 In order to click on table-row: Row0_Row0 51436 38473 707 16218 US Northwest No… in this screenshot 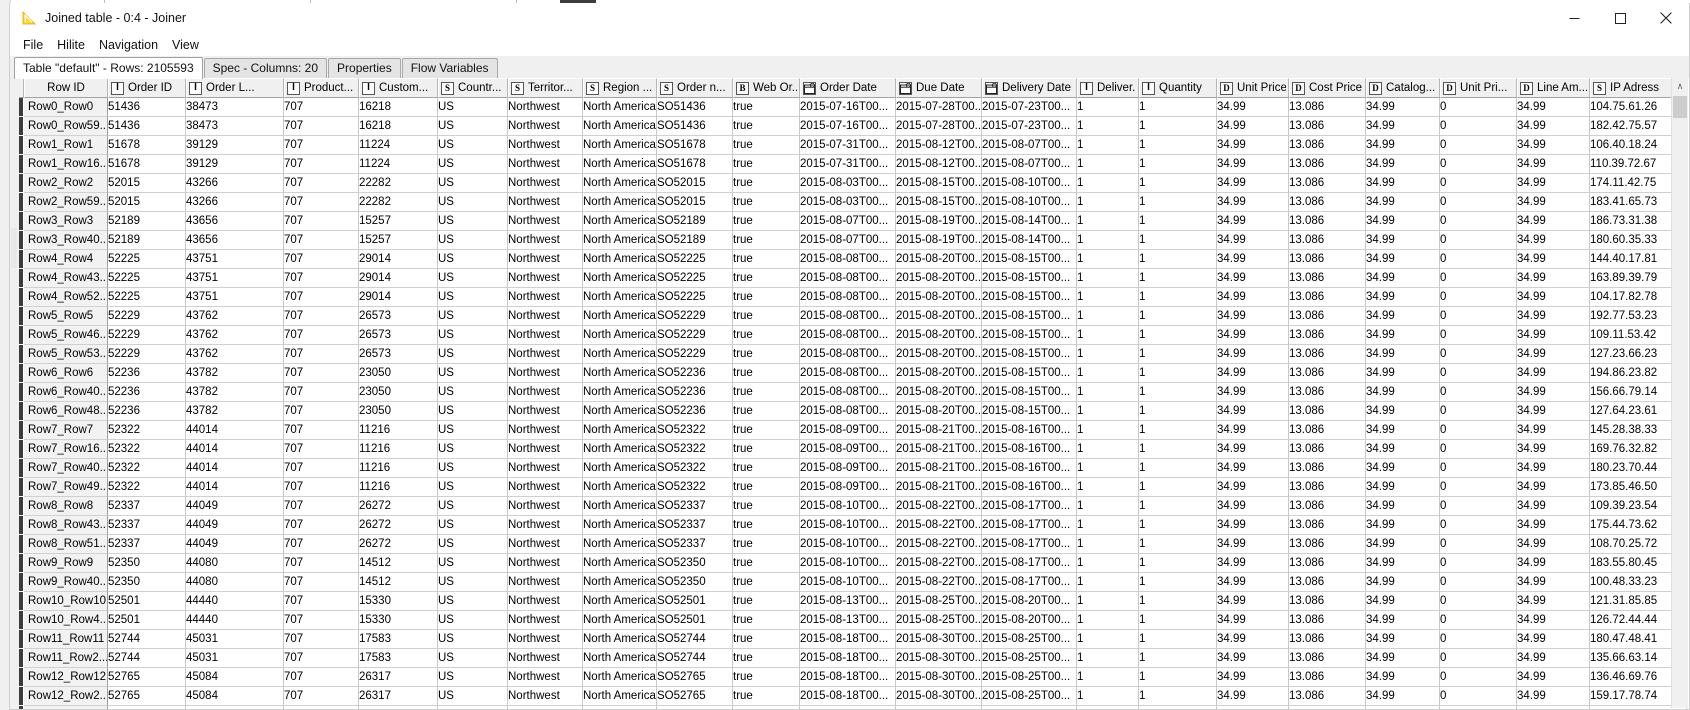, I will do `click(848, 107)`.